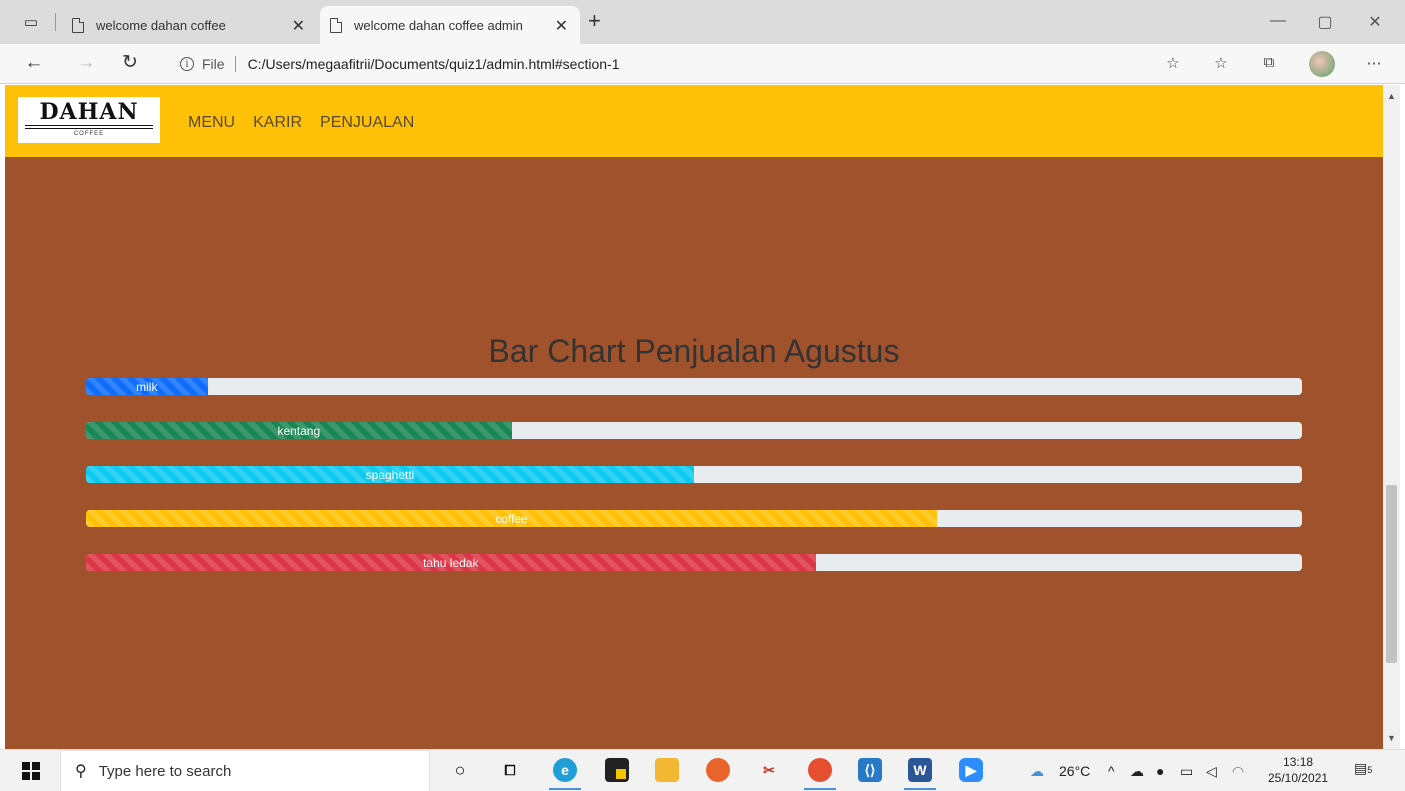 The height and width of the screenshot is (791, 1405). I want to click on clock-date: 25/10/2021, so click(1298, 778).